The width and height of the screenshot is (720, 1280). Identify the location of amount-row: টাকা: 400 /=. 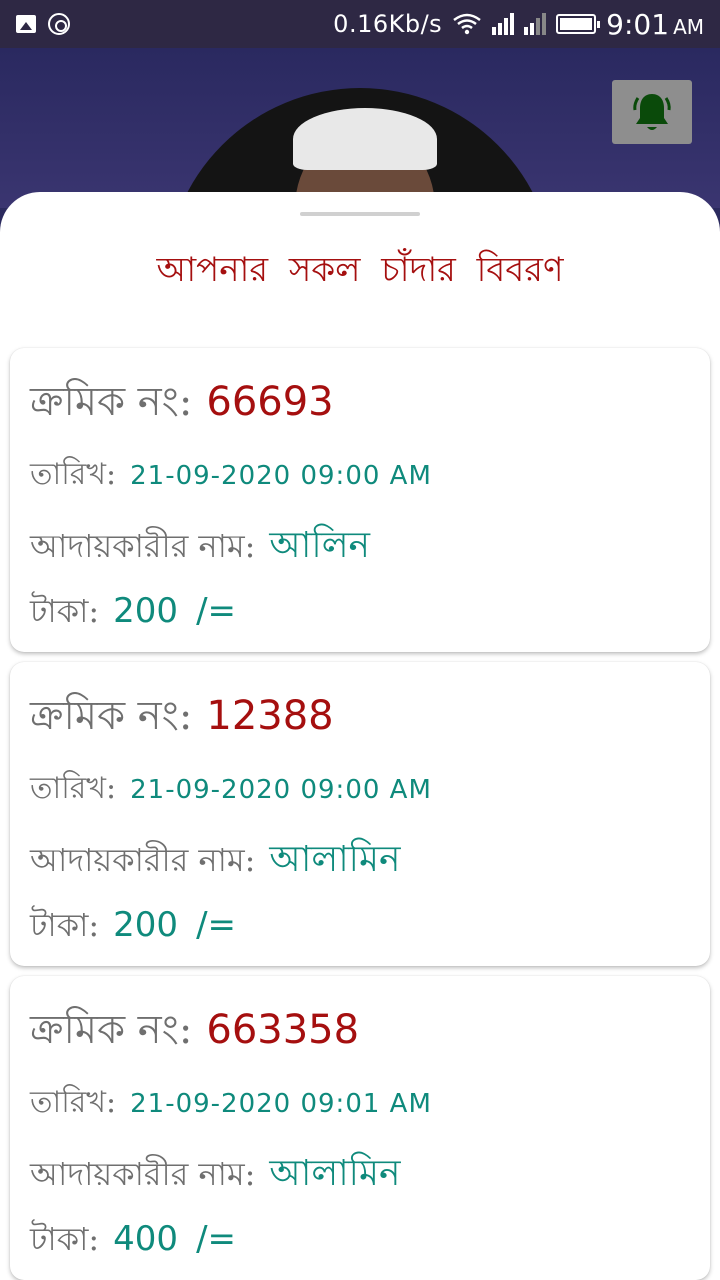
(133, 1241).